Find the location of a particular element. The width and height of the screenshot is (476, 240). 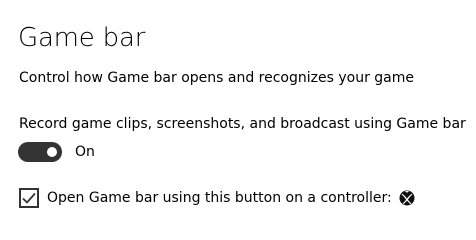

toggle-knob is located at coordinates (52, 152).